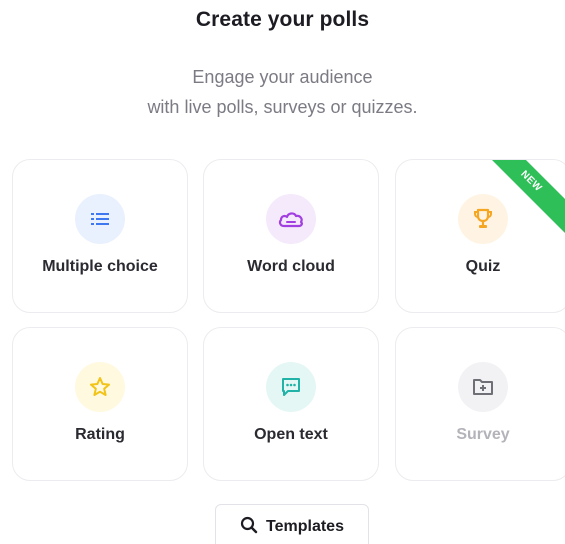  I want to click on card-label-open-text: Open text, so click(291, 434).